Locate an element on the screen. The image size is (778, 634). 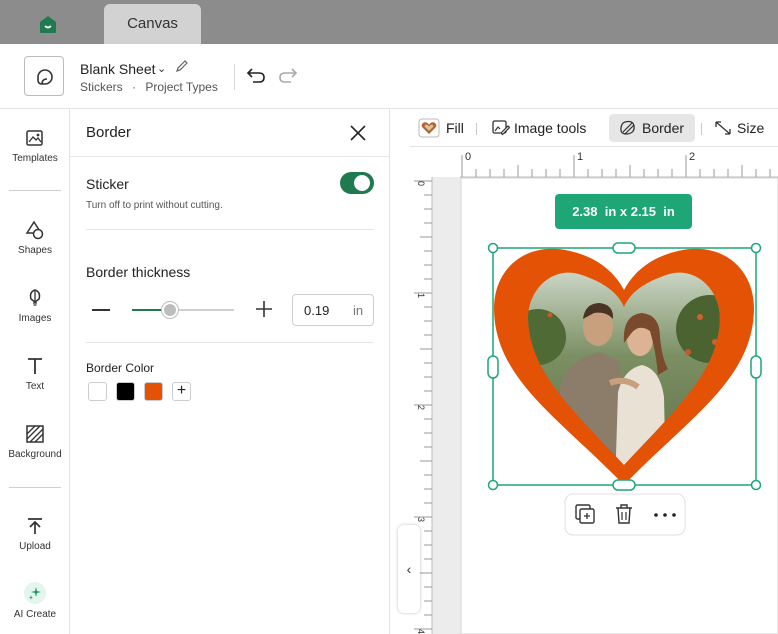
text-icon is located at coordinates (35, 366).